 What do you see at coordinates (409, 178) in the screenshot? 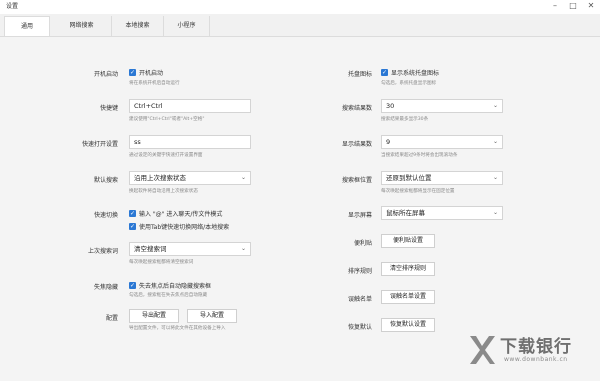
I see `box-position-value: 还原到默认位置` at bounding box center [409, 178].